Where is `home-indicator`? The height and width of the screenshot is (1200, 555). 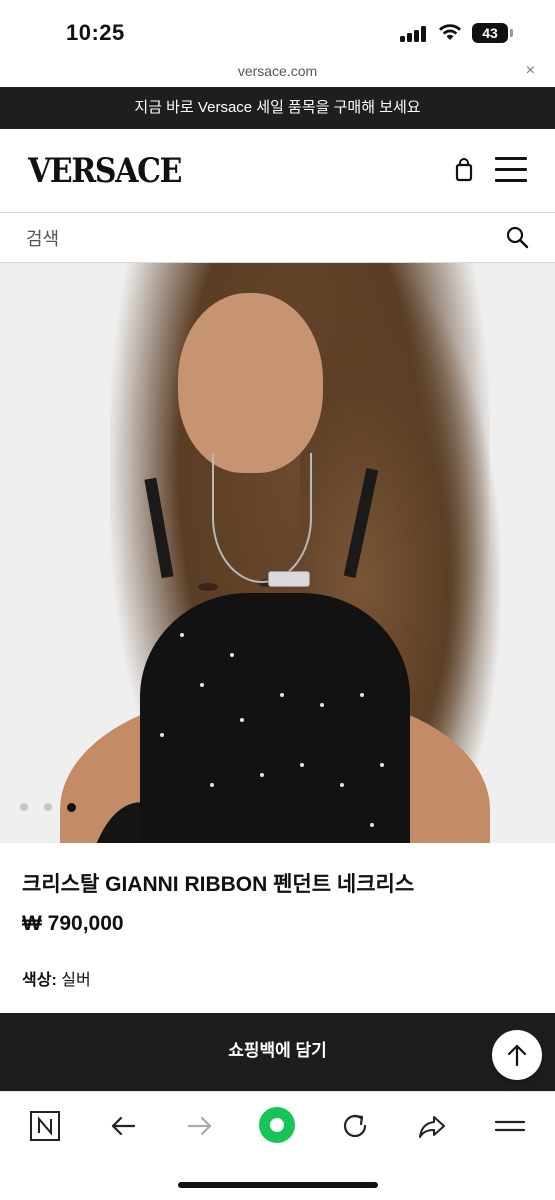
home-indicator is located at coordinates (278, 1185).